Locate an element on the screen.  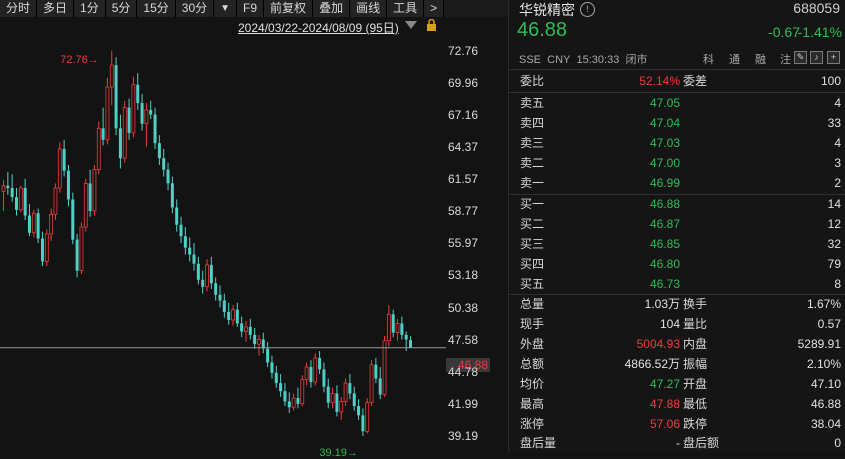
tab-15min: 15分 is located at coordinates (156, 8).